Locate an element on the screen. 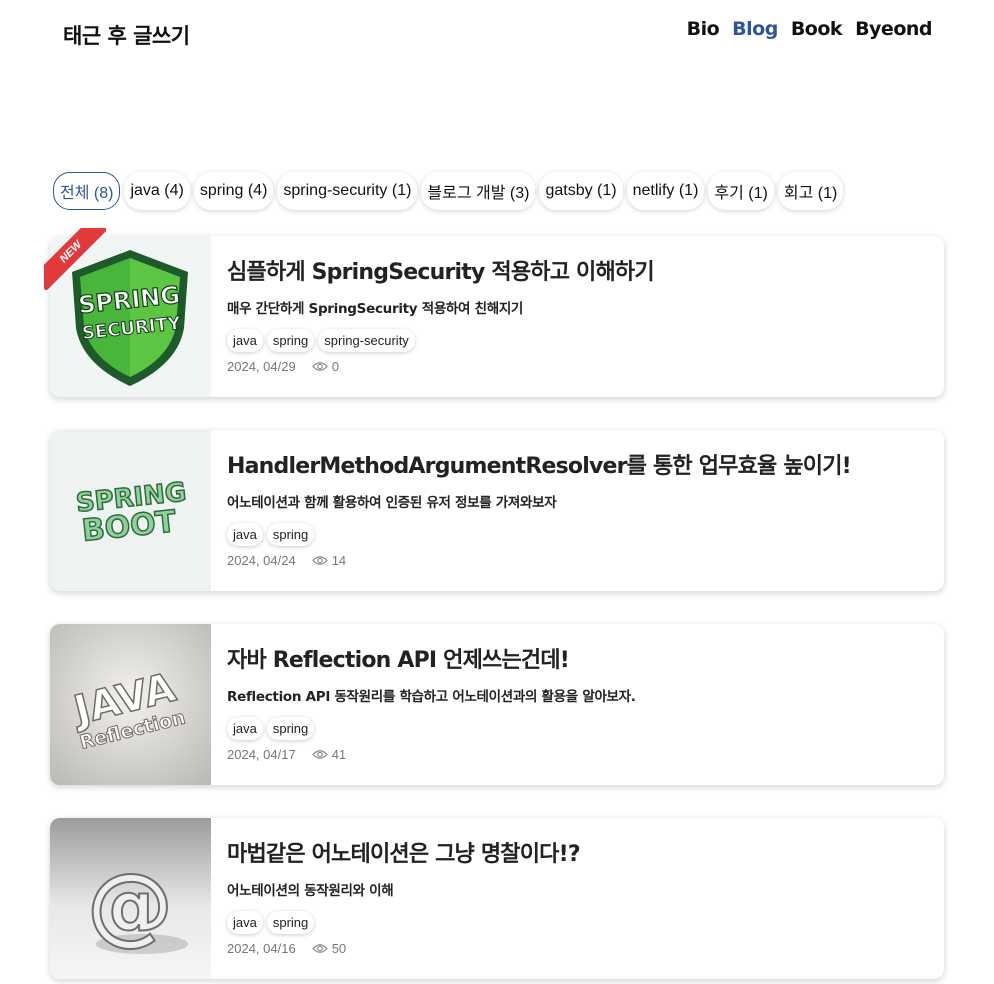  view-count: 41 is located at coordinates (328, 754).